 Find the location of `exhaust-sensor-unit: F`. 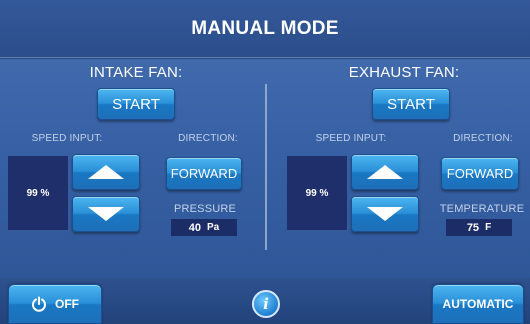

exhaust-sensor-unit: F is located at coordinates (488, 227).